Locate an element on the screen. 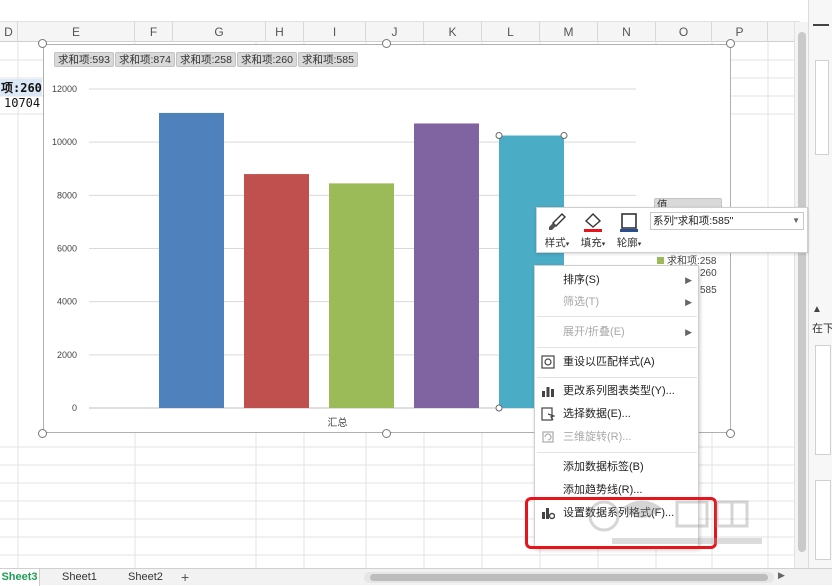 Image resolution: width=832 pixels, height=586 pixels. column-header-h: H is located at coordinates (280, 32).